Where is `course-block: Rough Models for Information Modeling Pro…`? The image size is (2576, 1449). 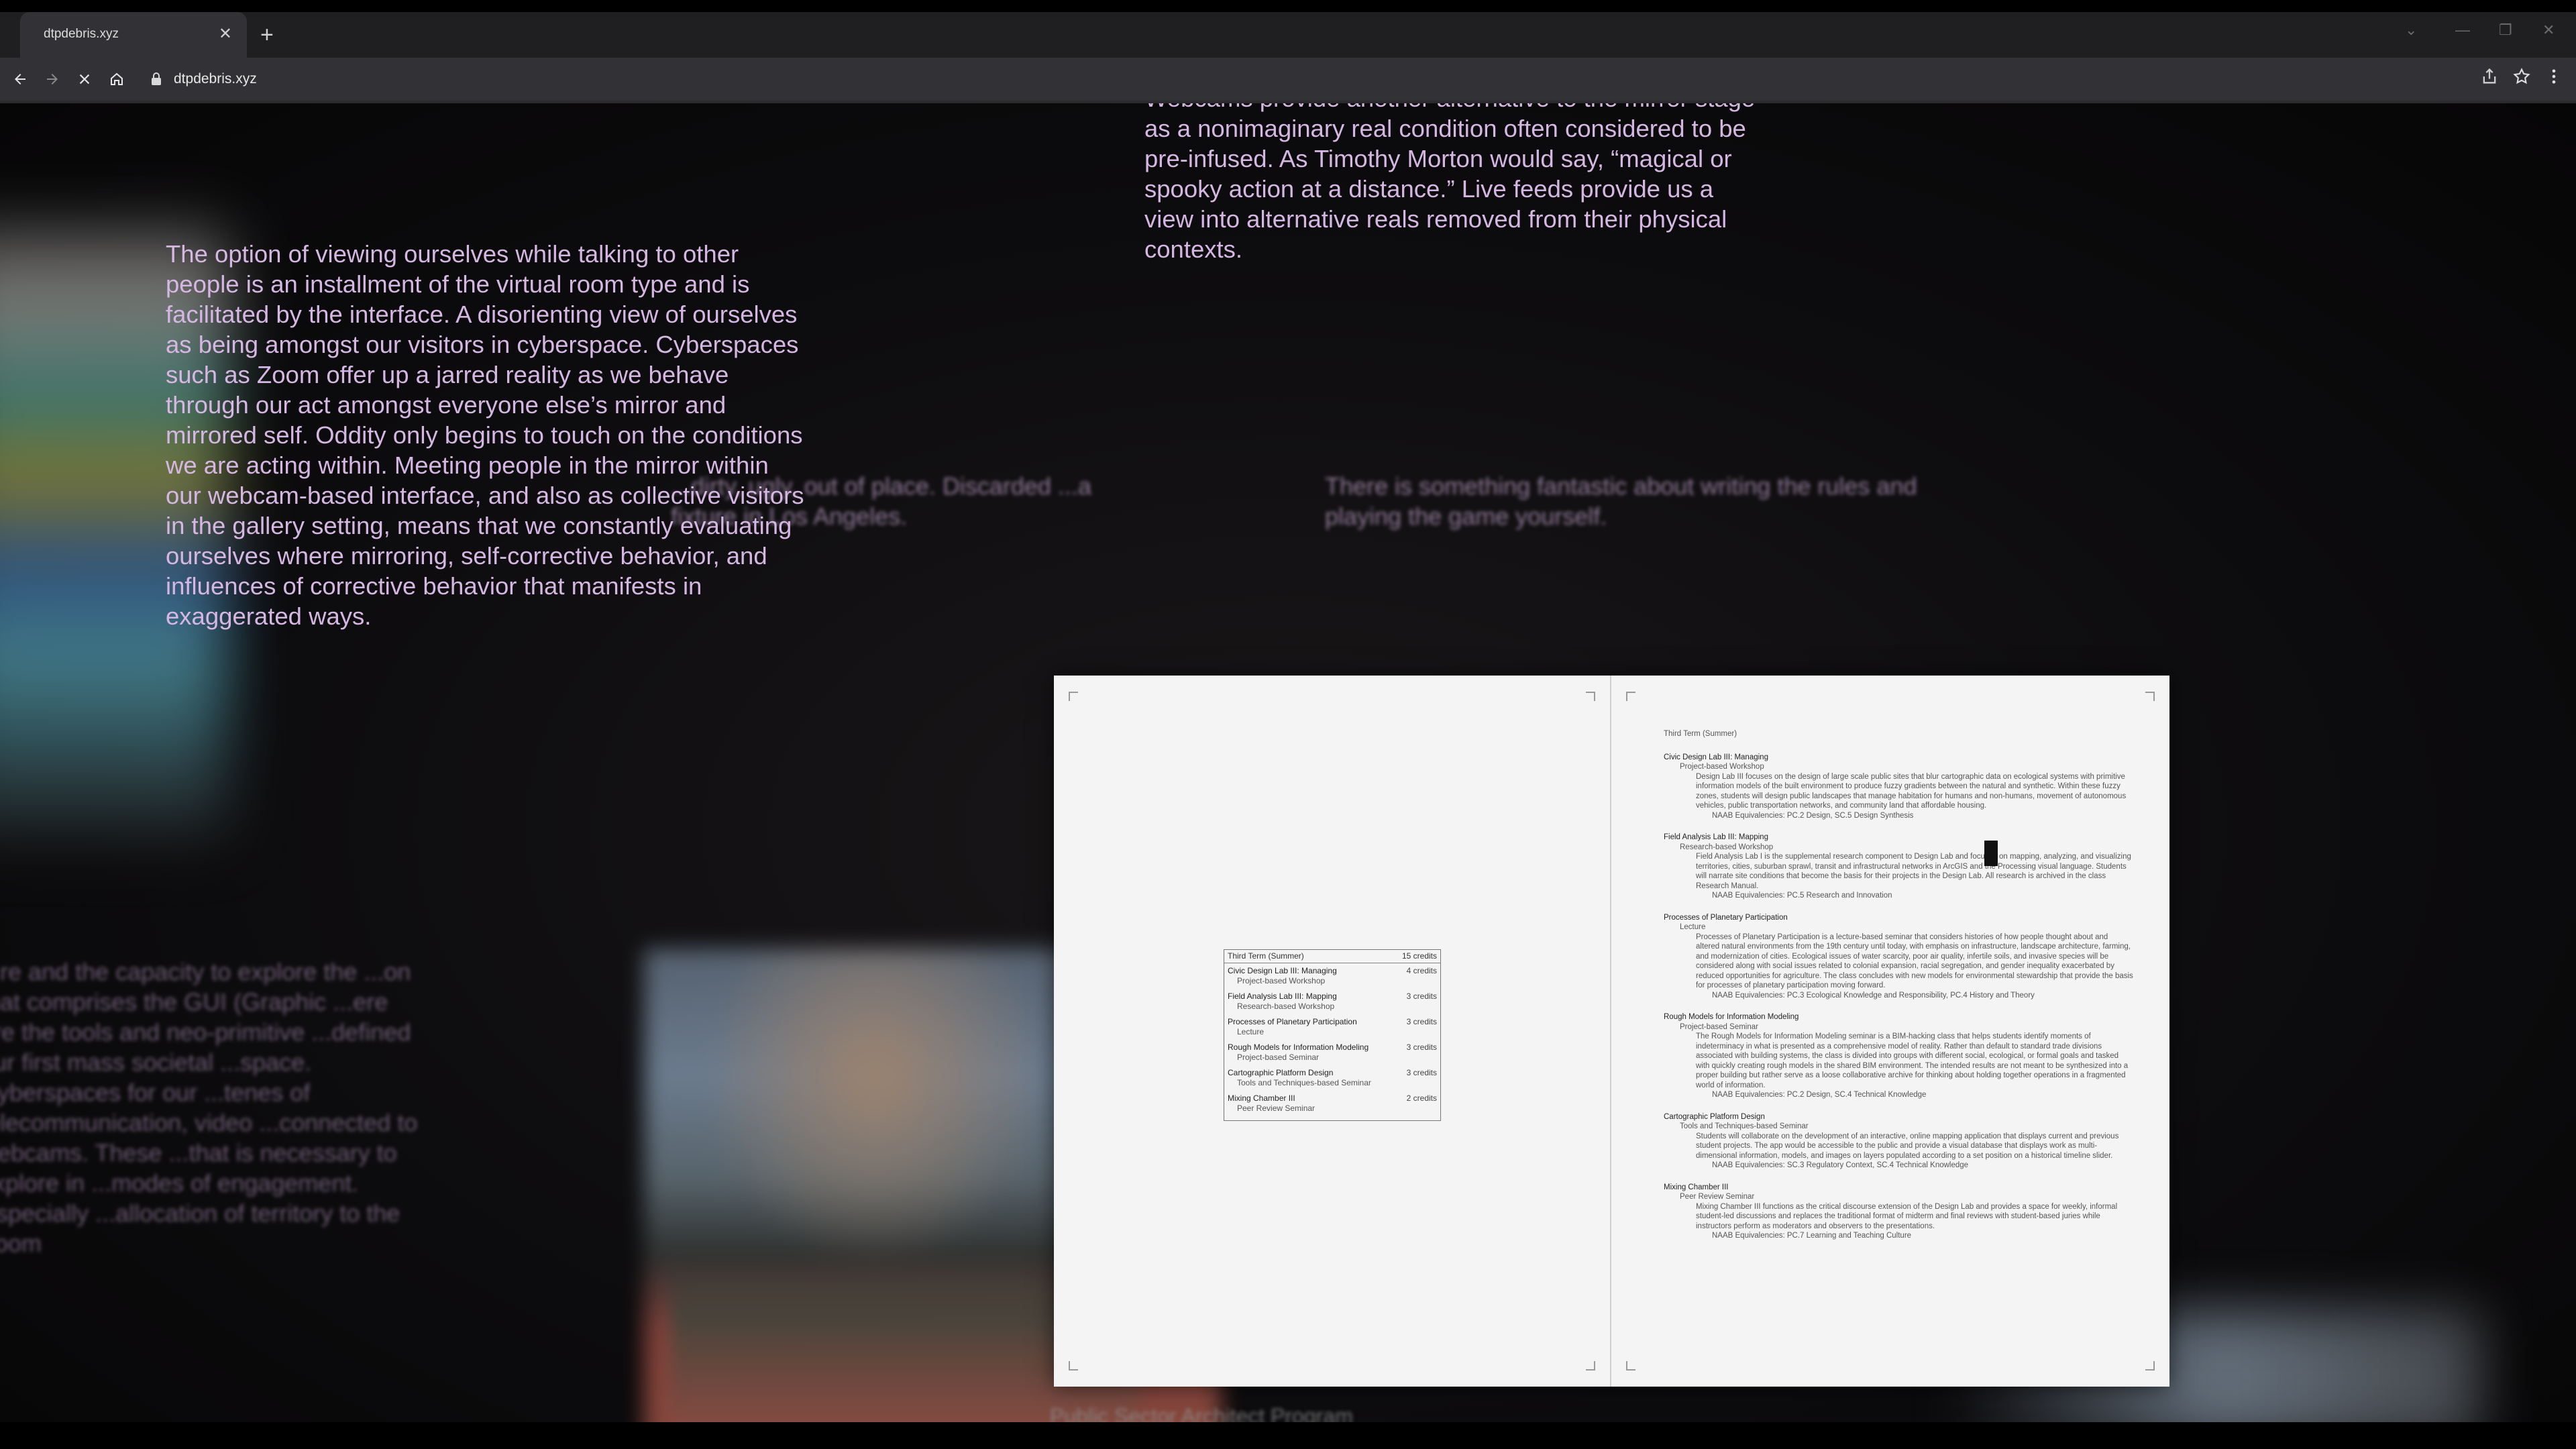 course-block: Rough Models for Information Modeling Pro… is located at coordinates (1898, 1056).